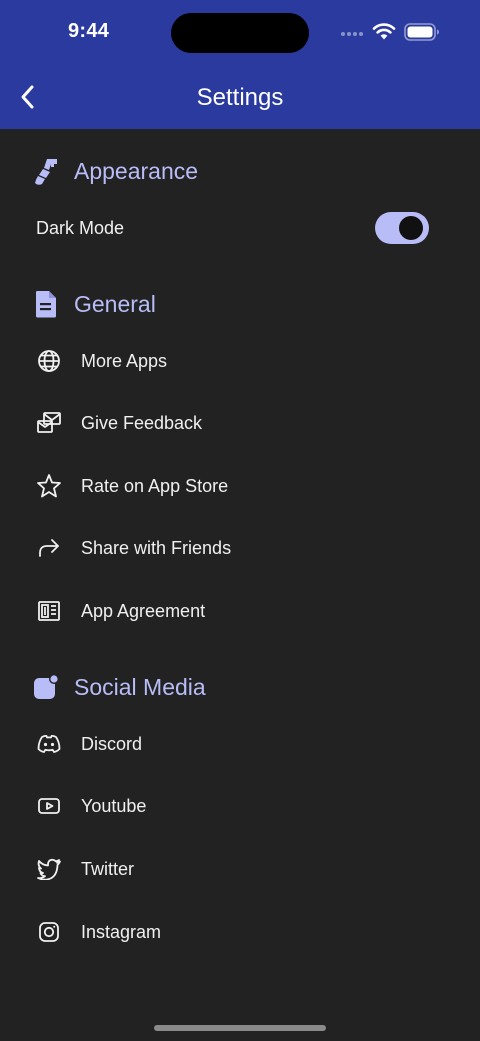 The image size is (480, 1041). I want to click on dynamic-island, so click(240, 33).